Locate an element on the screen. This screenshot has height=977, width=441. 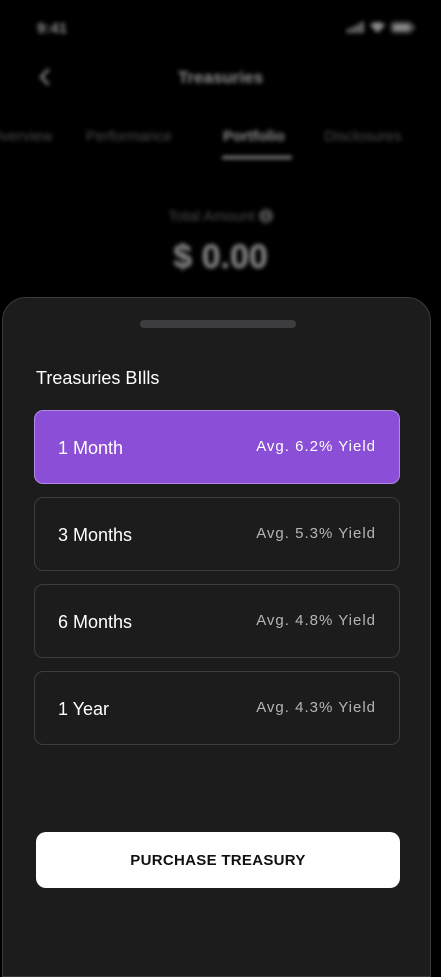
option-term-label: 6 Months is located at coordinates (95, 622).